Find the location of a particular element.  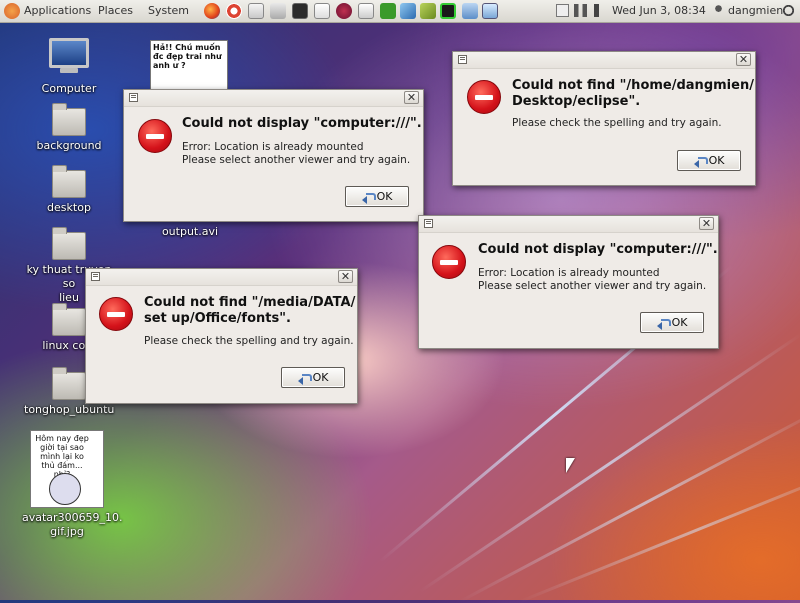

volume-icon is located at coordinates (600, 10).